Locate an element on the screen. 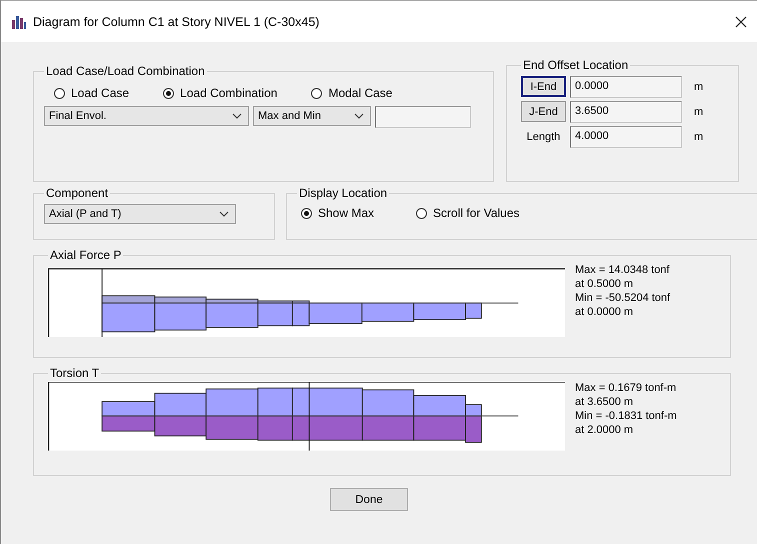 This screenshot has width=757, height=544. combo-dropdown: Final Envol. is located at coordinates (146, 116).